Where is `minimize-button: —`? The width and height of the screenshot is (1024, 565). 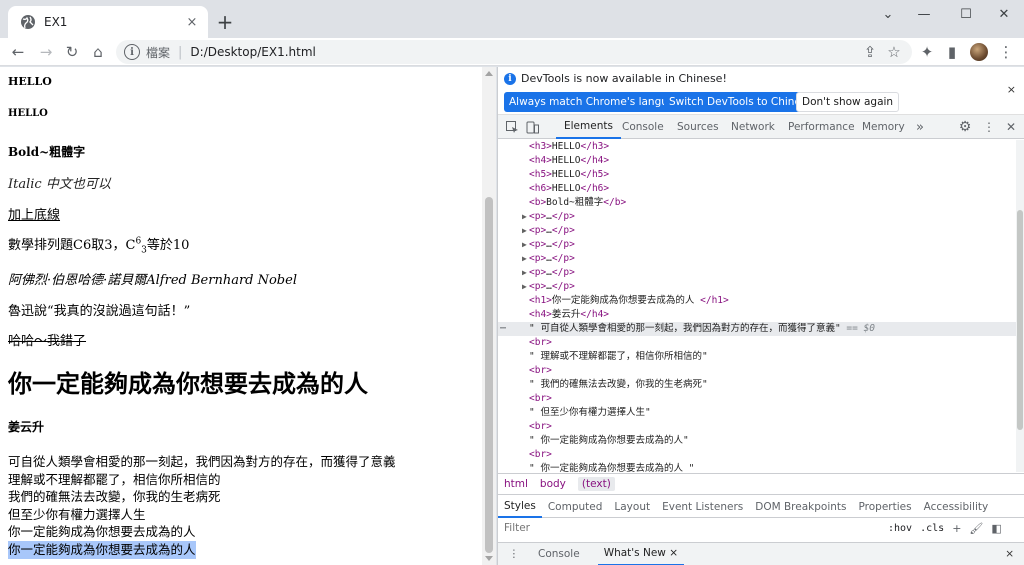 minimize-button: — is located at coordinates (924, 14).